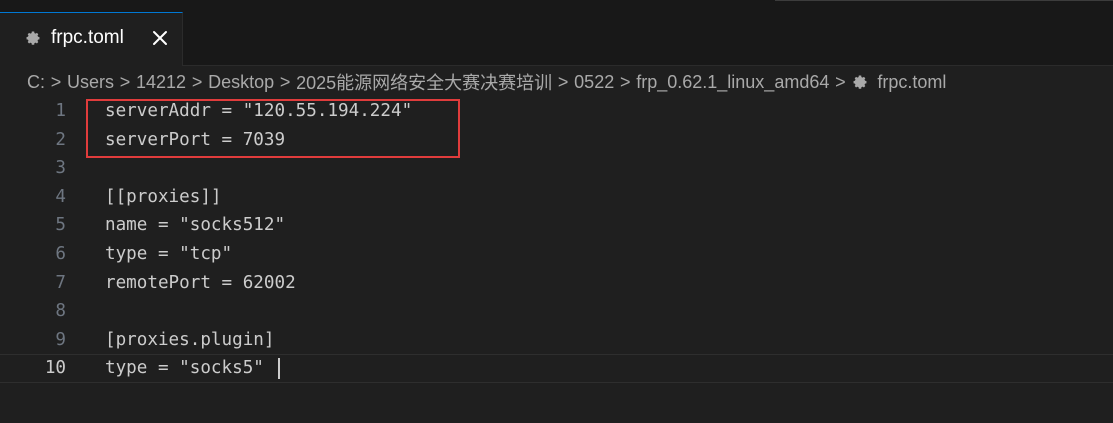 Image resolution: width=1113 pixels, height=423 pixels. Describe the element at coordinates (60, 282) in the screenshot. I see `line-number: 7` at that location.